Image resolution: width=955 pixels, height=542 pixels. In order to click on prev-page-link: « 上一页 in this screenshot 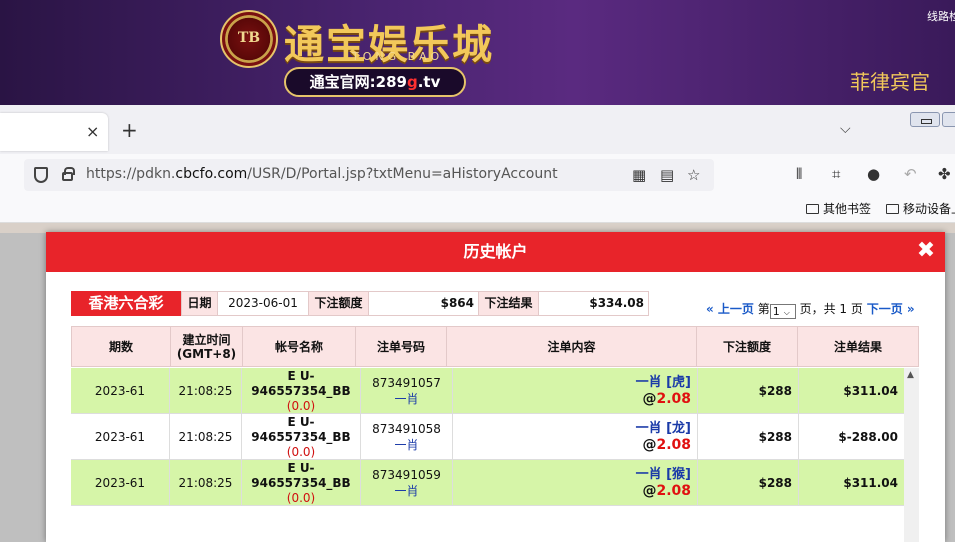, I will do `click(730, 309)`.